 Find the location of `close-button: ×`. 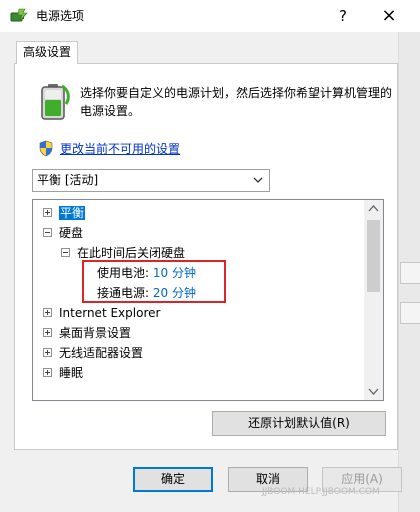

close-button: × is located at coordinates (389, 16).